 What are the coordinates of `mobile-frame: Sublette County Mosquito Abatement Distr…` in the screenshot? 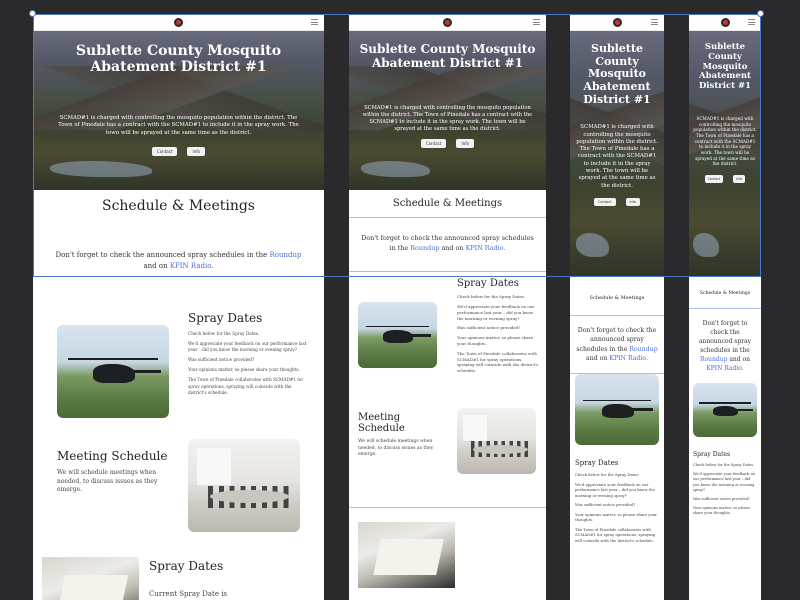 It's located at (617, 307).